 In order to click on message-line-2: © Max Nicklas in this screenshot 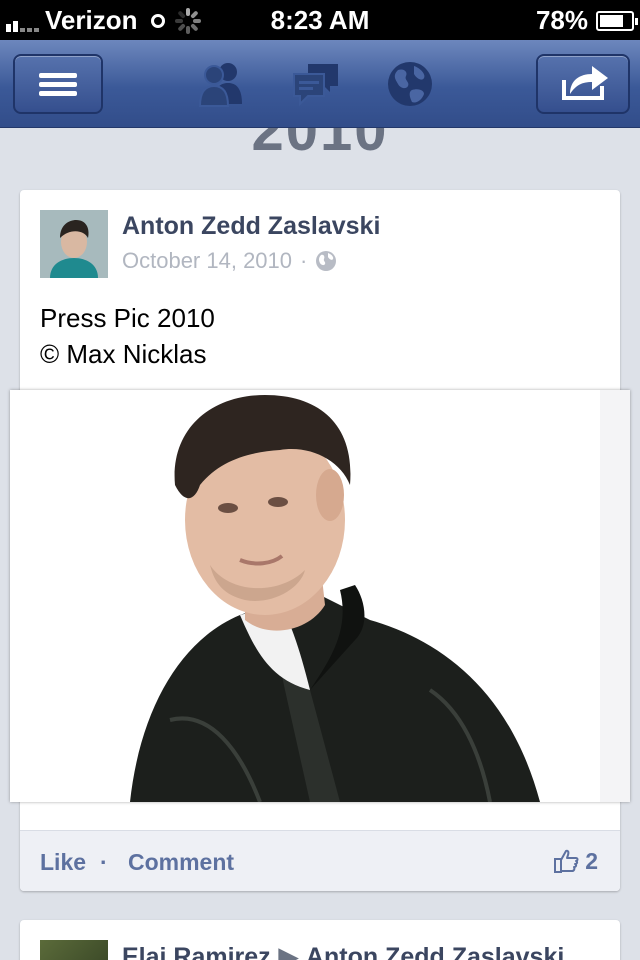, I will do `click(123, 354)`.